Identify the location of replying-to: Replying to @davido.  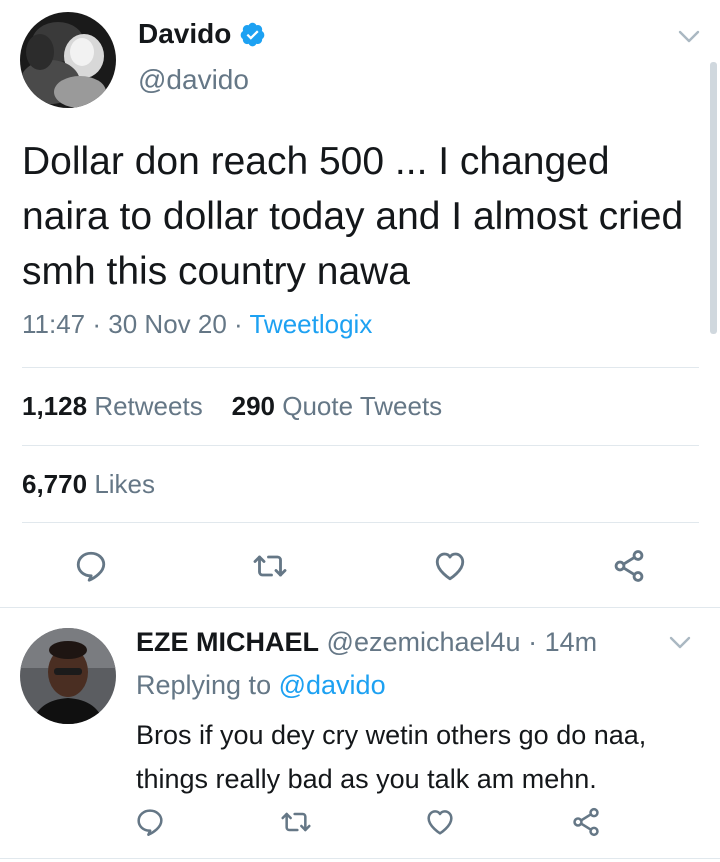
(261, 685).